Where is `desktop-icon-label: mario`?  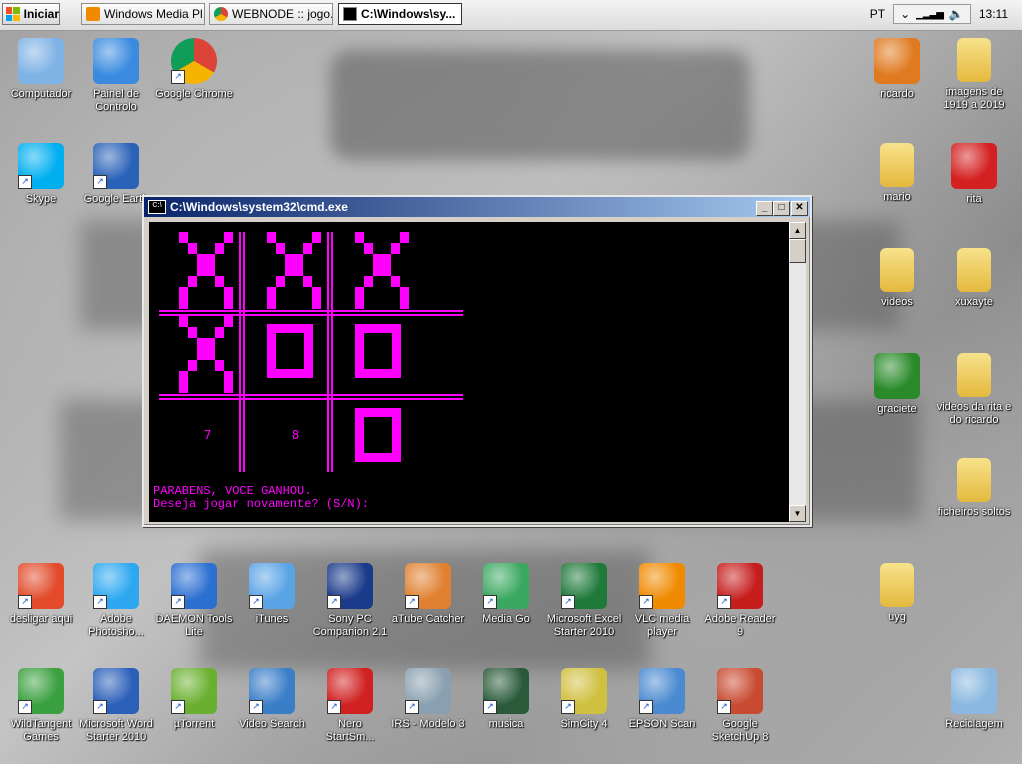 desktop-icon-label: mario is located at coordinates (897, 197).